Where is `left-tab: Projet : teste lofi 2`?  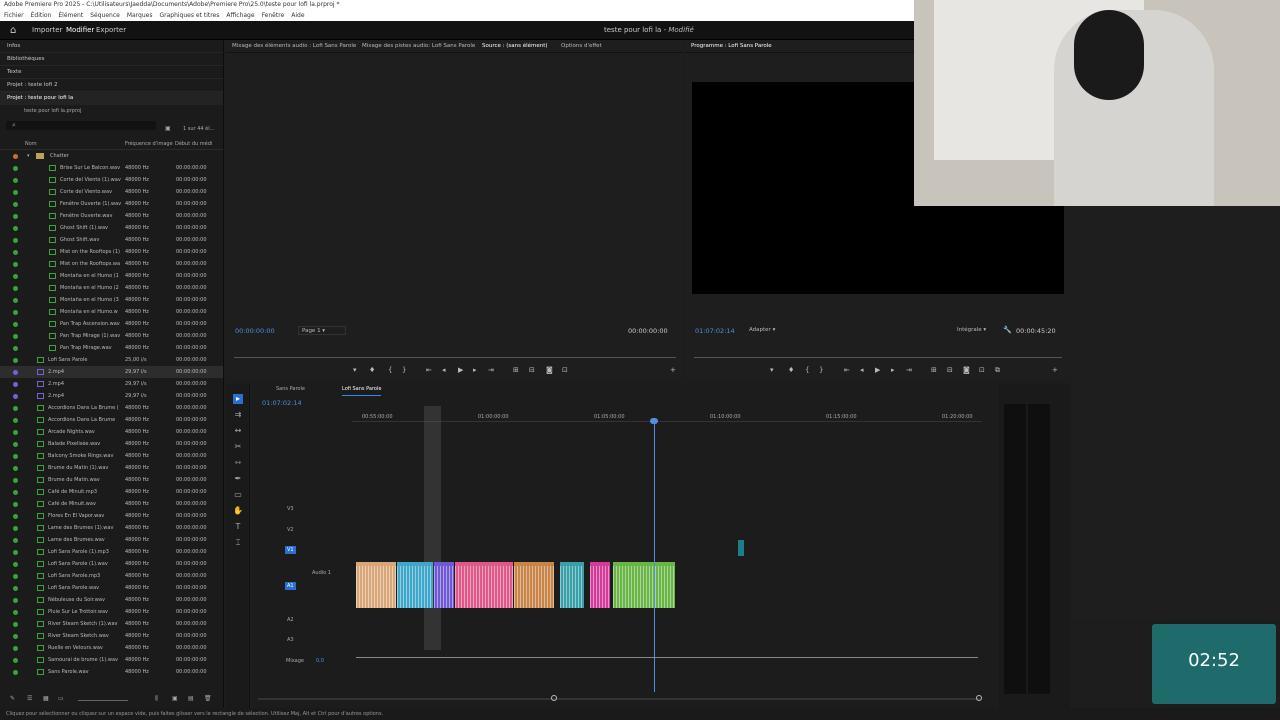 left-tab: Projet : teste lofi 2 is located at coordinates (111, 85).